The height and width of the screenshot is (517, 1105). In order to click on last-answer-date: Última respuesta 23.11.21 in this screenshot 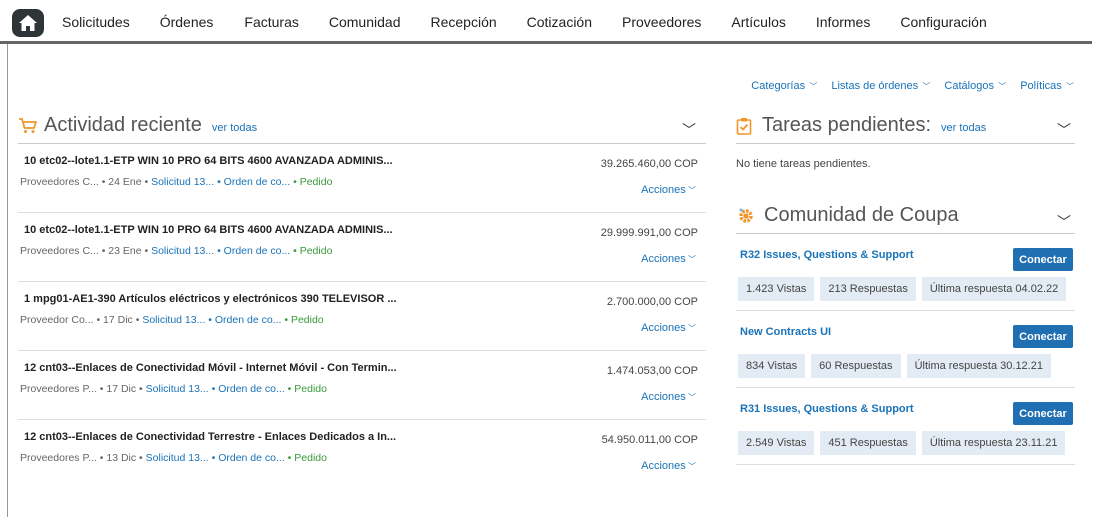, I will do `click(993, 443)`.